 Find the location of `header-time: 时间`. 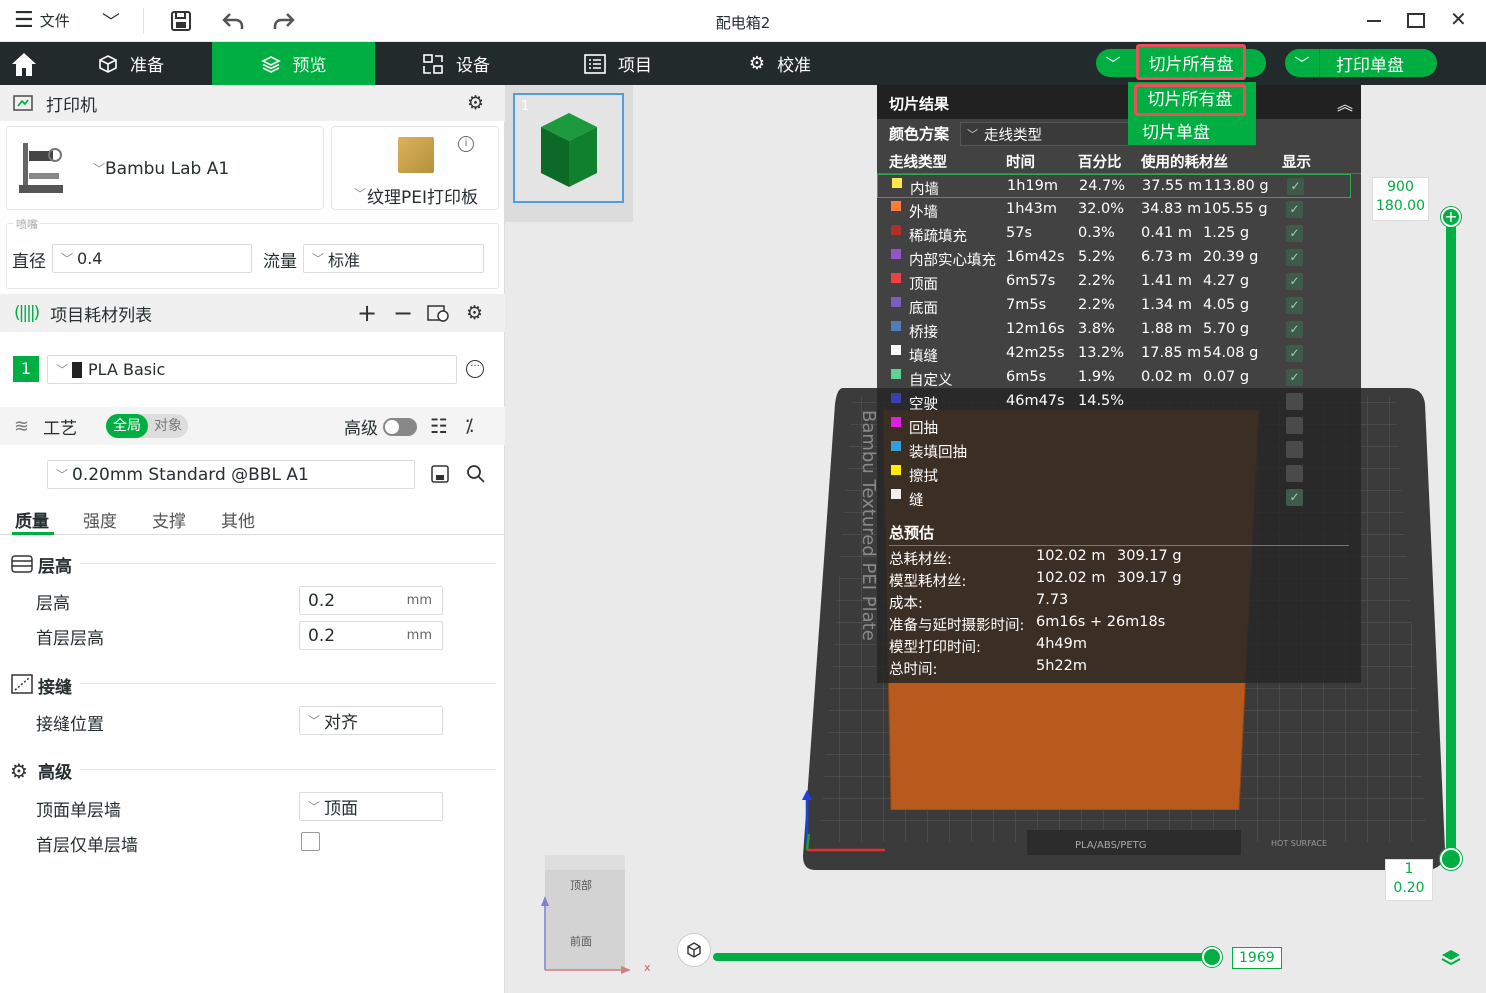

header-time: 时间 is located at coordinates (1020, 163).